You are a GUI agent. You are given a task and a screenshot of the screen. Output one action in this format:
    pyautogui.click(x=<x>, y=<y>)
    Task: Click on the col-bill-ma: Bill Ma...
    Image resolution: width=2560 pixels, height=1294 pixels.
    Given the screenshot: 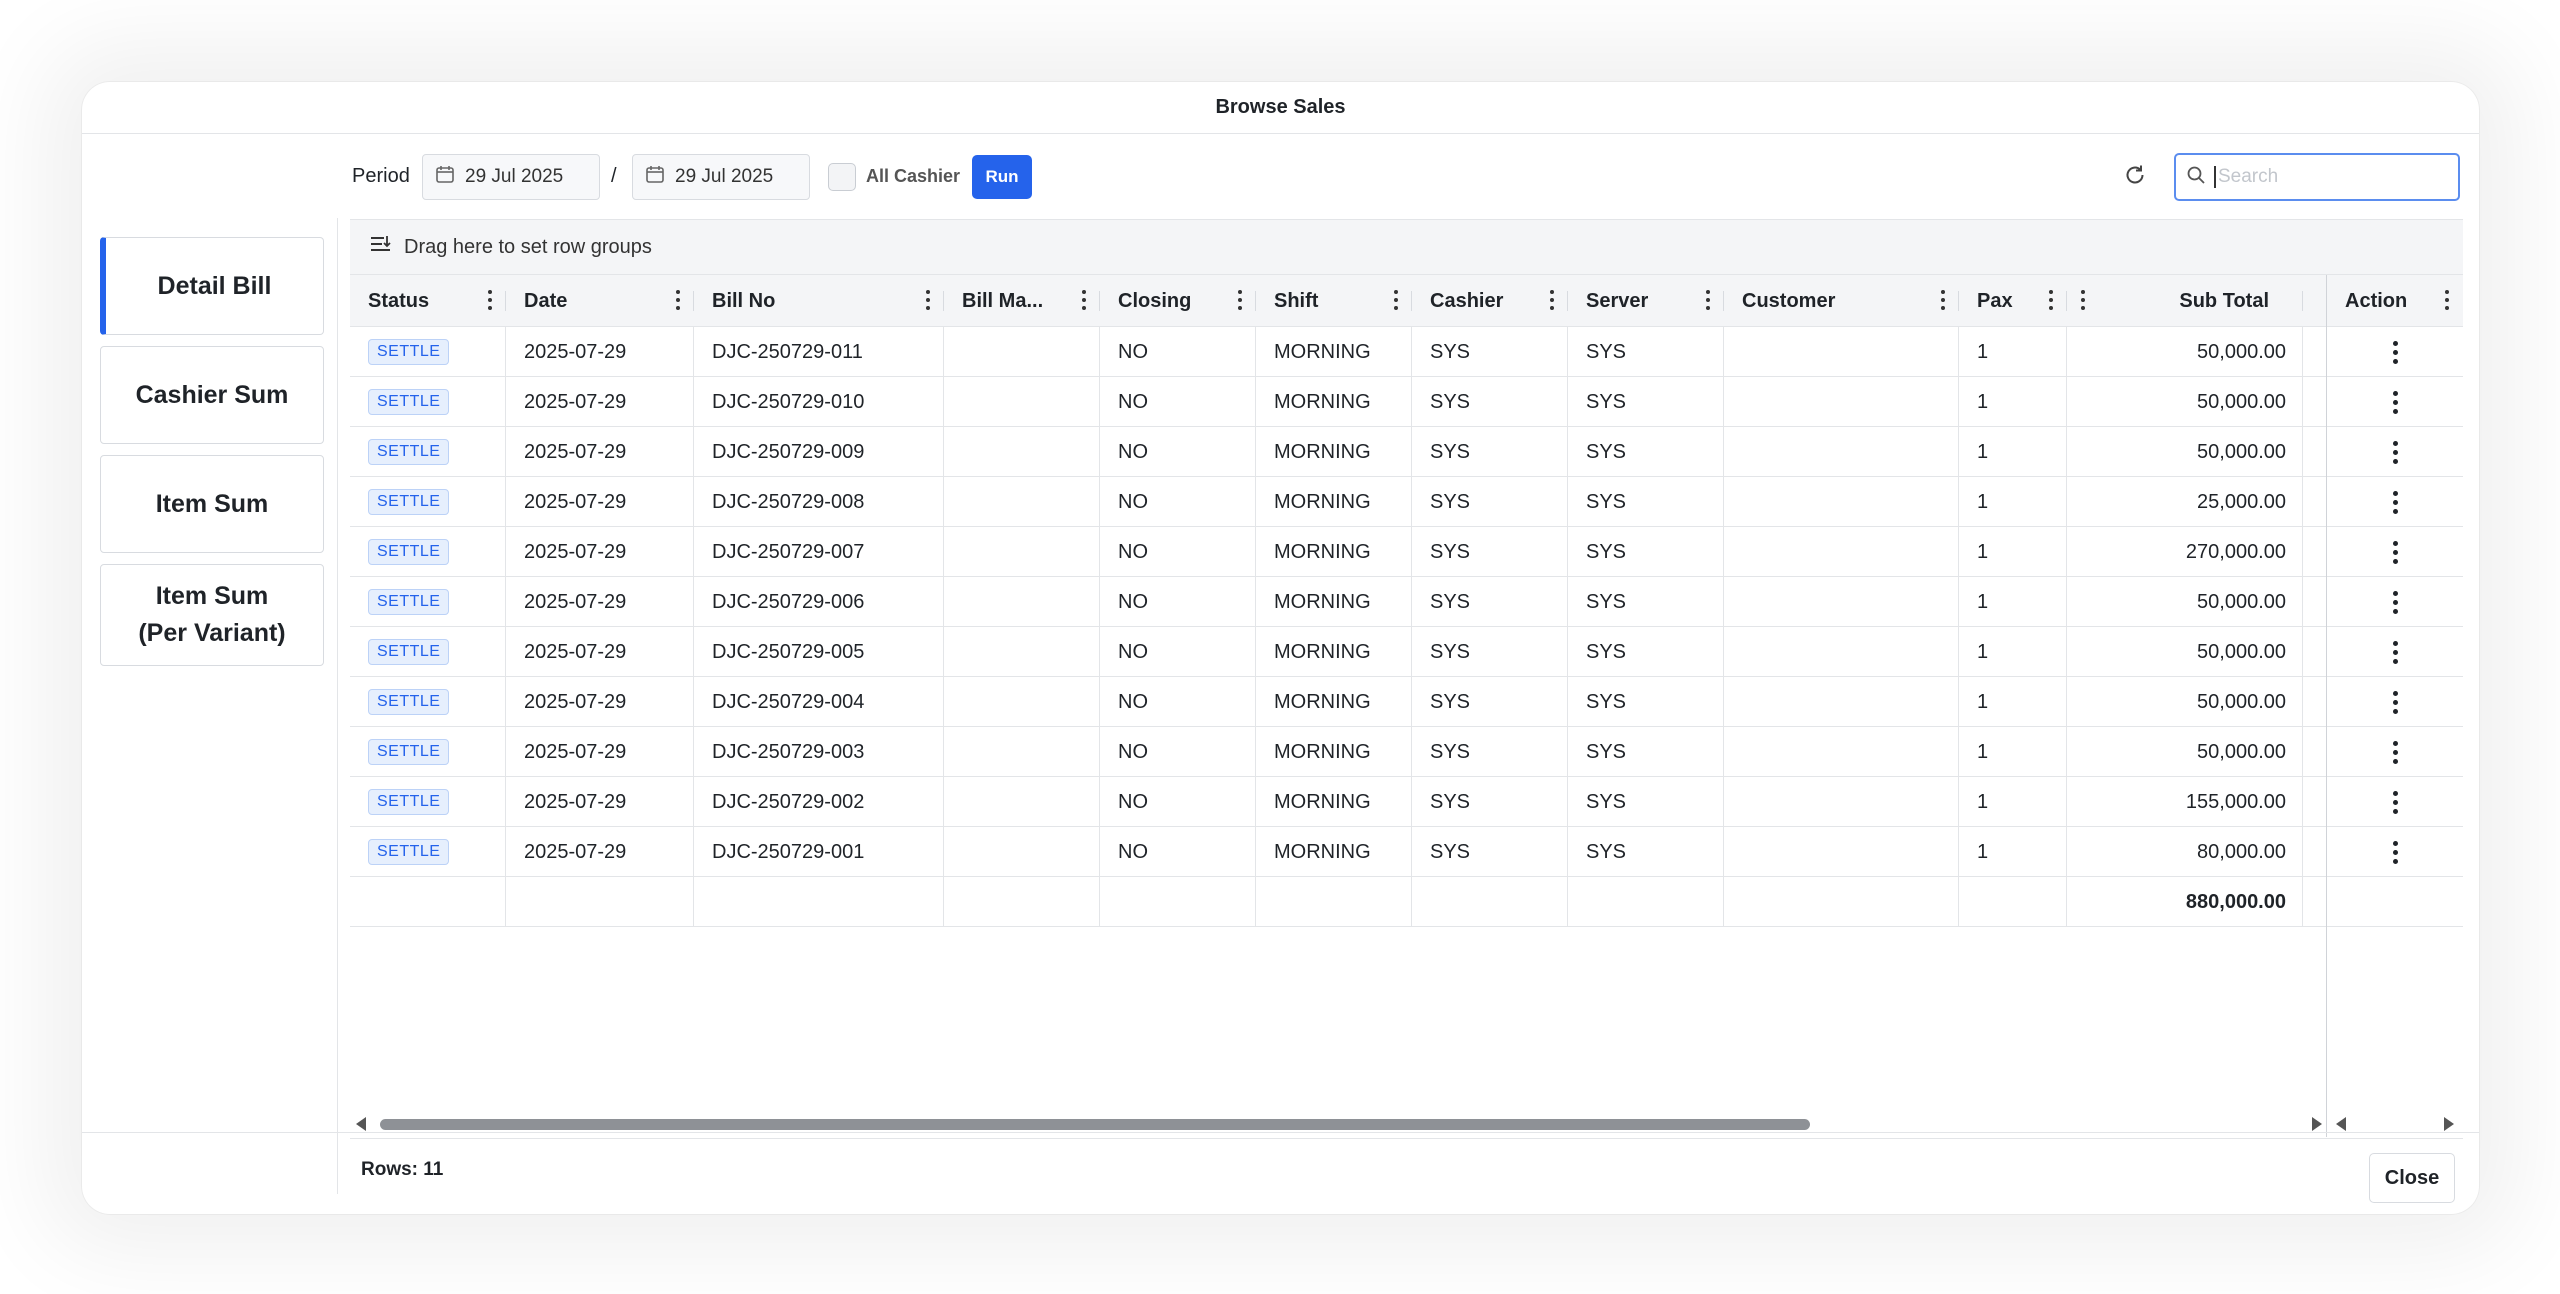 What is the action you would take?
    pyautogui.click(x=1022, y=301)
    